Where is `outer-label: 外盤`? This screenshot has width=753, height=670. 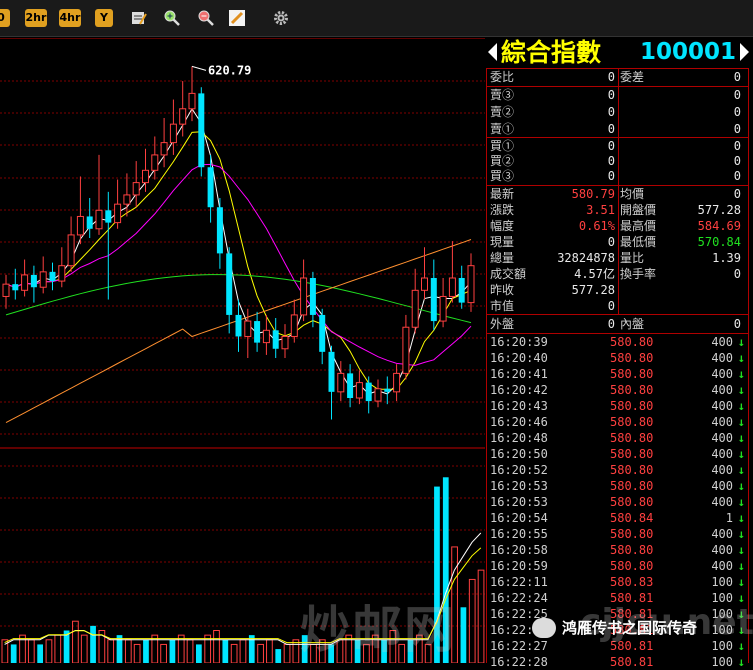 outer-label: 外盤 is located at coordinates (502, 324).